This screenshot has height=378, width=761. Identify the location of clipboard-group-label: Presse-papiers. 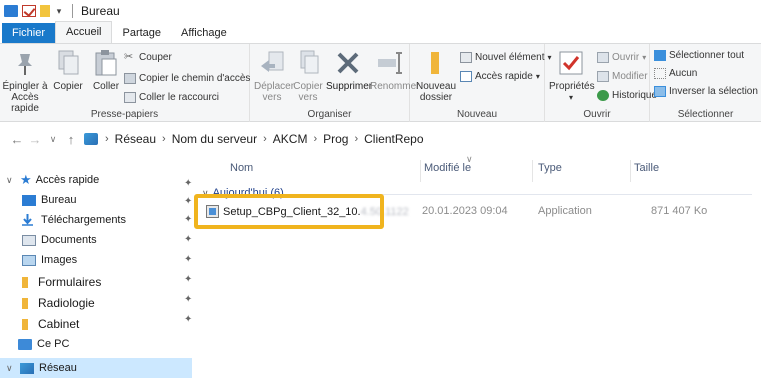
(124, 114).